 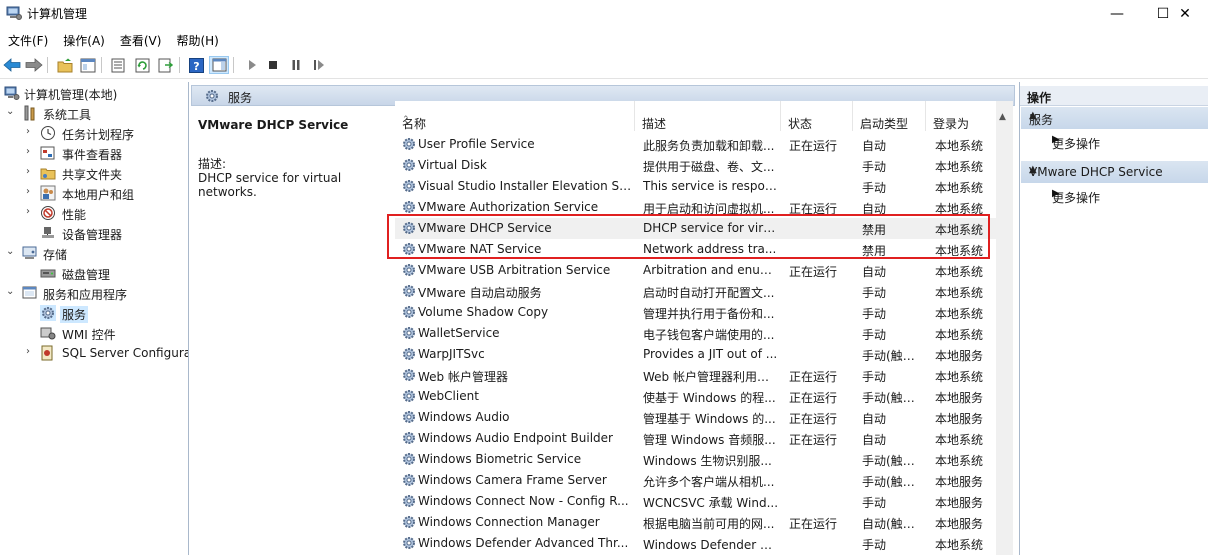 I want to click on restart-service-button, so click(x=319, y=65).